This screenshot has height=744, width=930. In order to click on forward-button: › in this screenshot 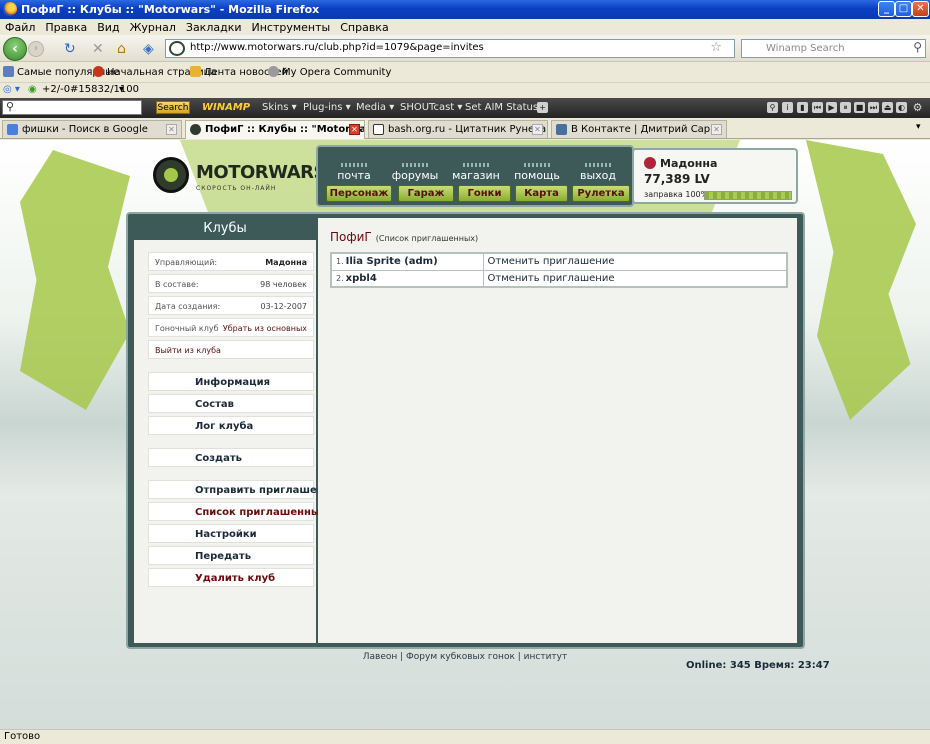, I will do `click(36, 49)`.